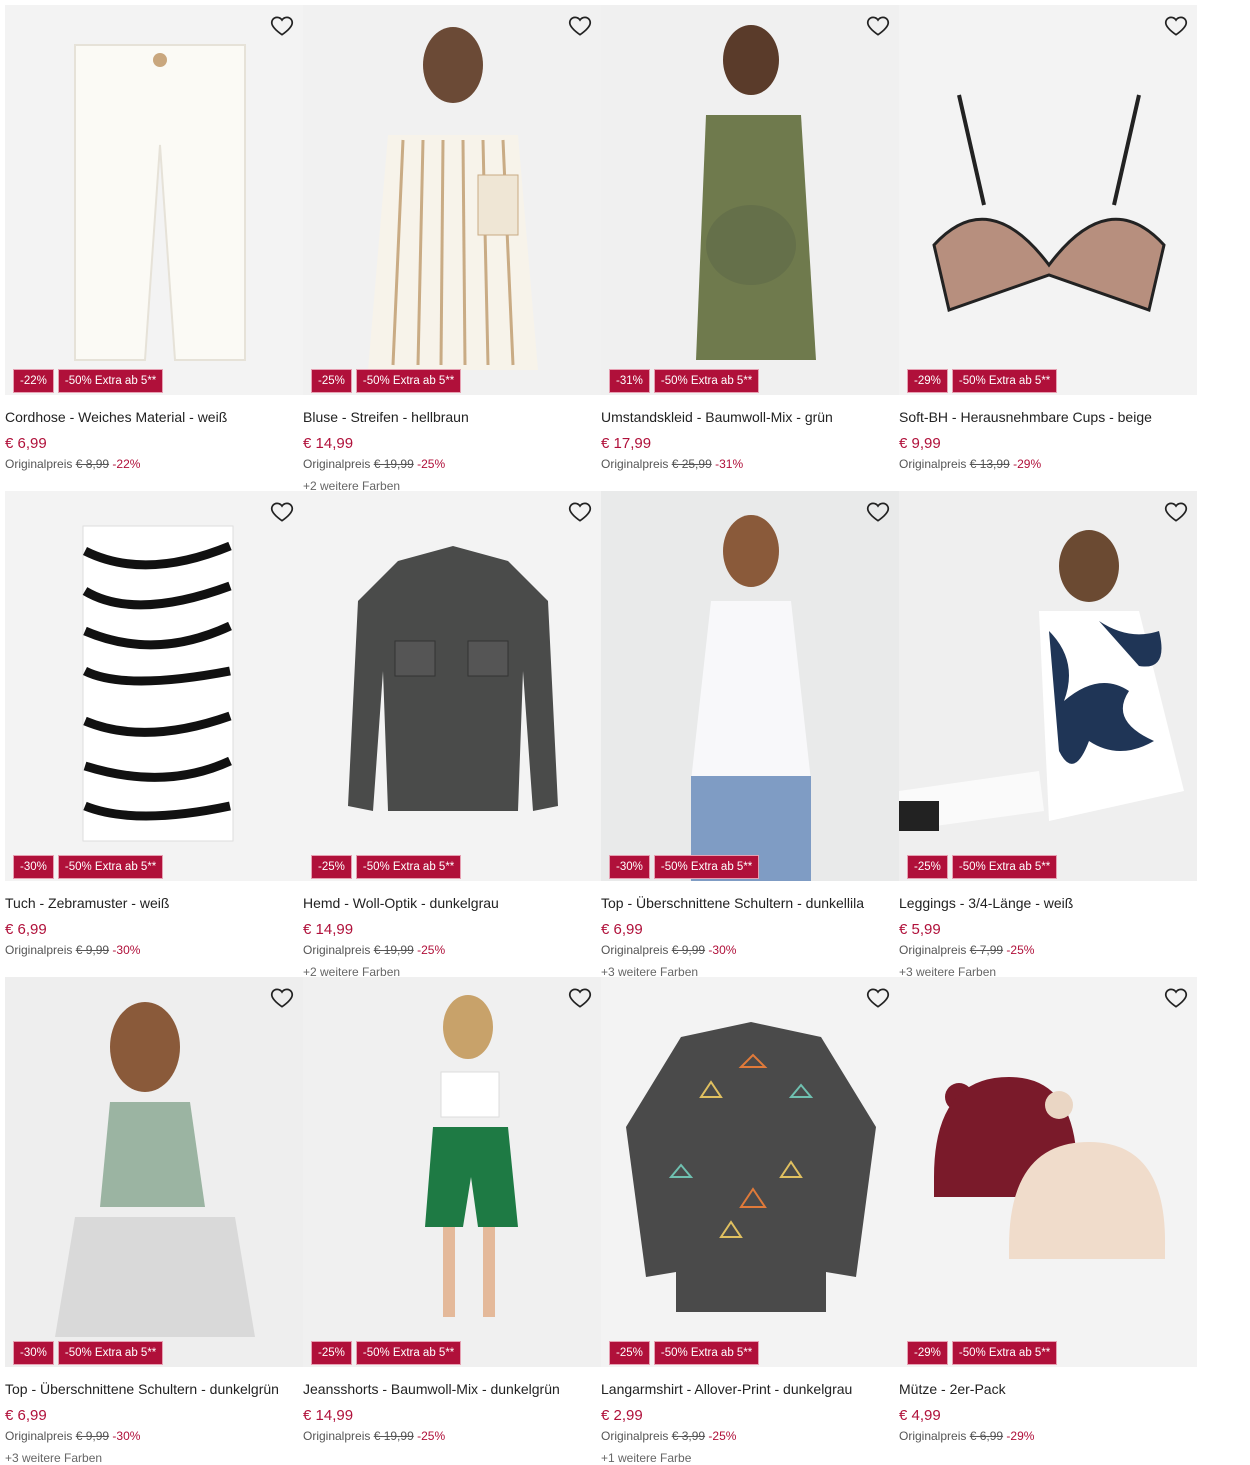  Describe the element at coordinates (751, 417) in the screenshot. I see `product-title: Umstandskleid - Baumwoll-Mix - grün` at that location.